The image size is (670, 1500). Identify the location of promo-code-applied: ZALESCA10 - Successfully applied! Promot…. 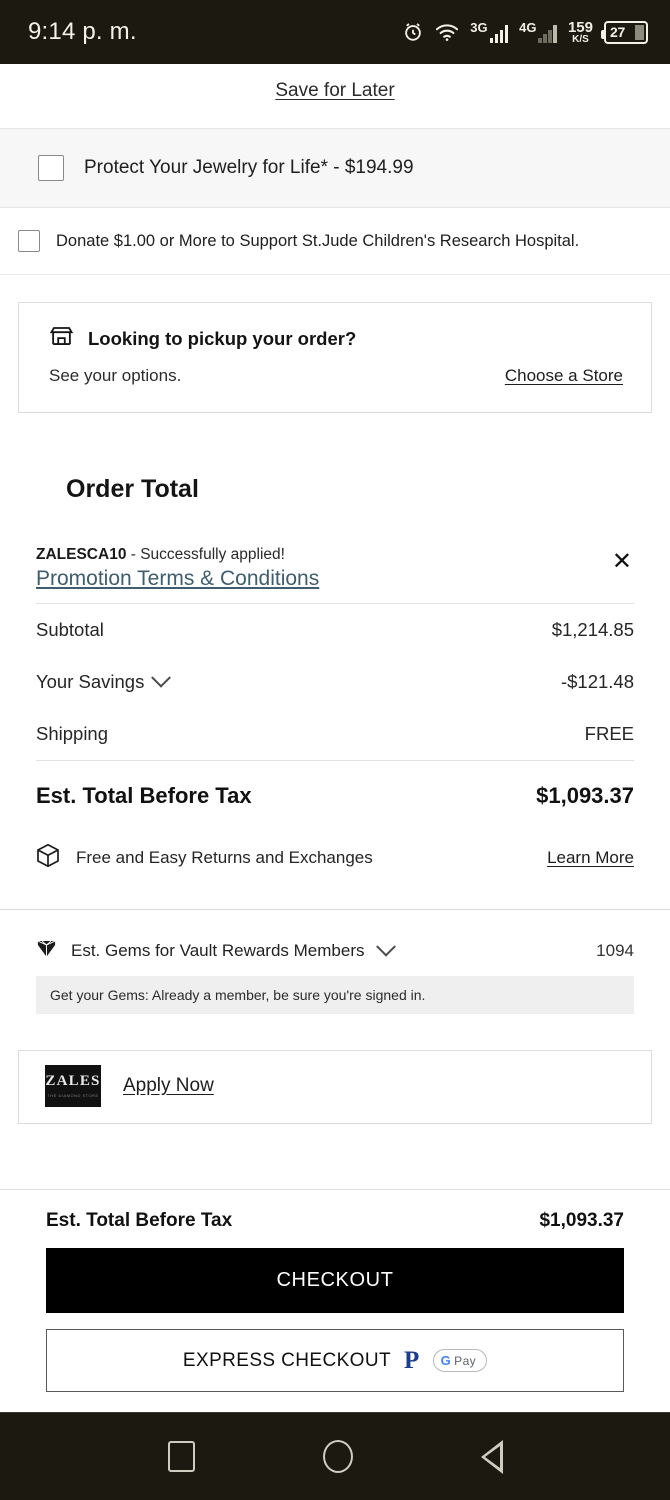
(335, 575).